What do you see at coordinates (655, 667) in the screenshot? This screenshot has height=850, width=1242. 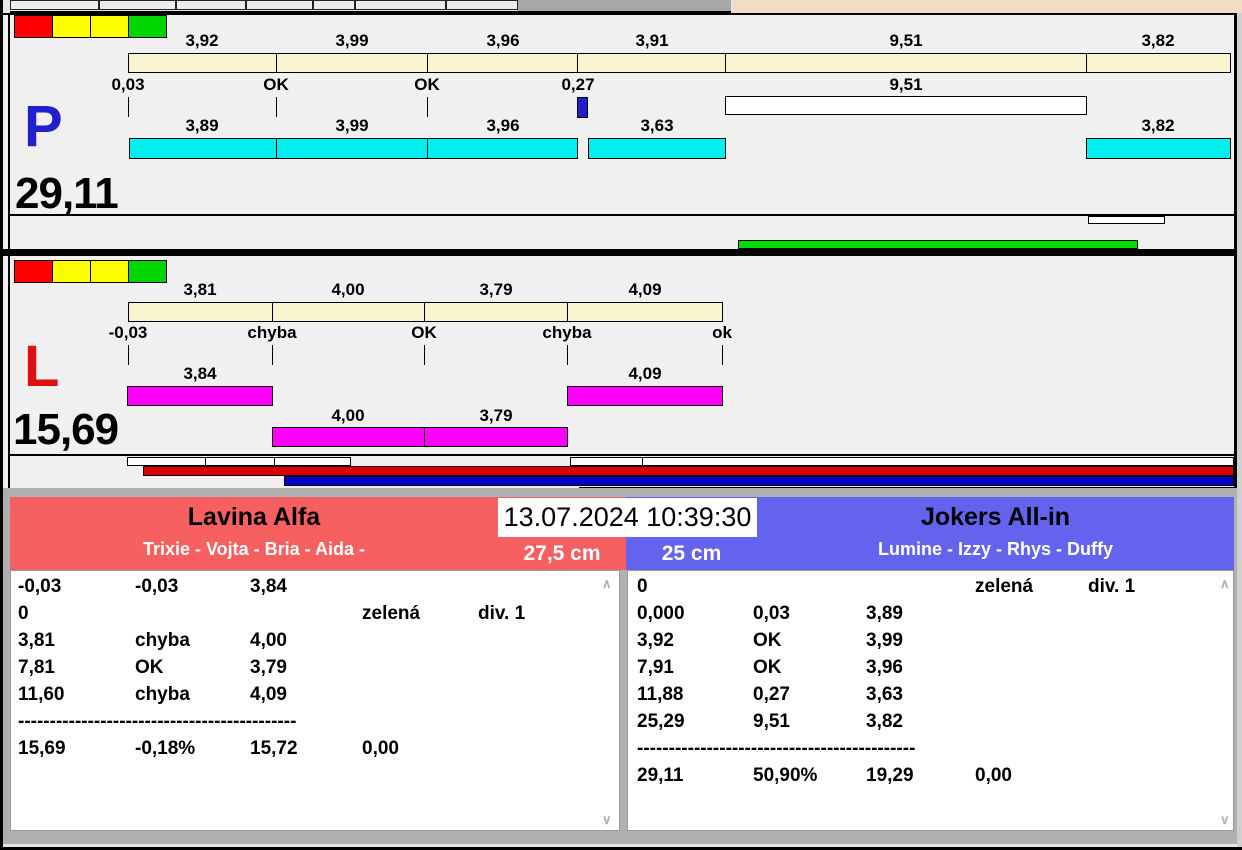 I see `table-cell: 7,91` at bounding box center [655, 667].